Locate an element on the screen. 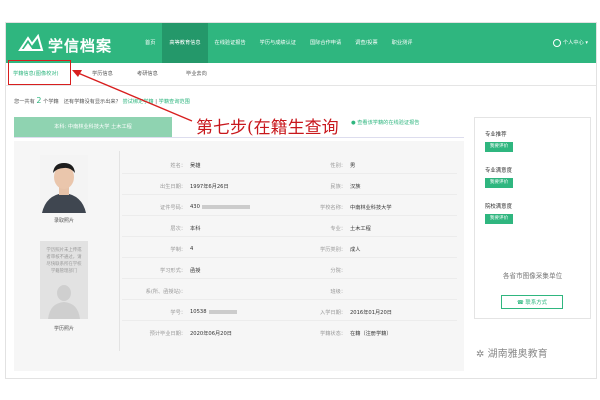  gender-value: 男 is located at coordinates (353, 166).